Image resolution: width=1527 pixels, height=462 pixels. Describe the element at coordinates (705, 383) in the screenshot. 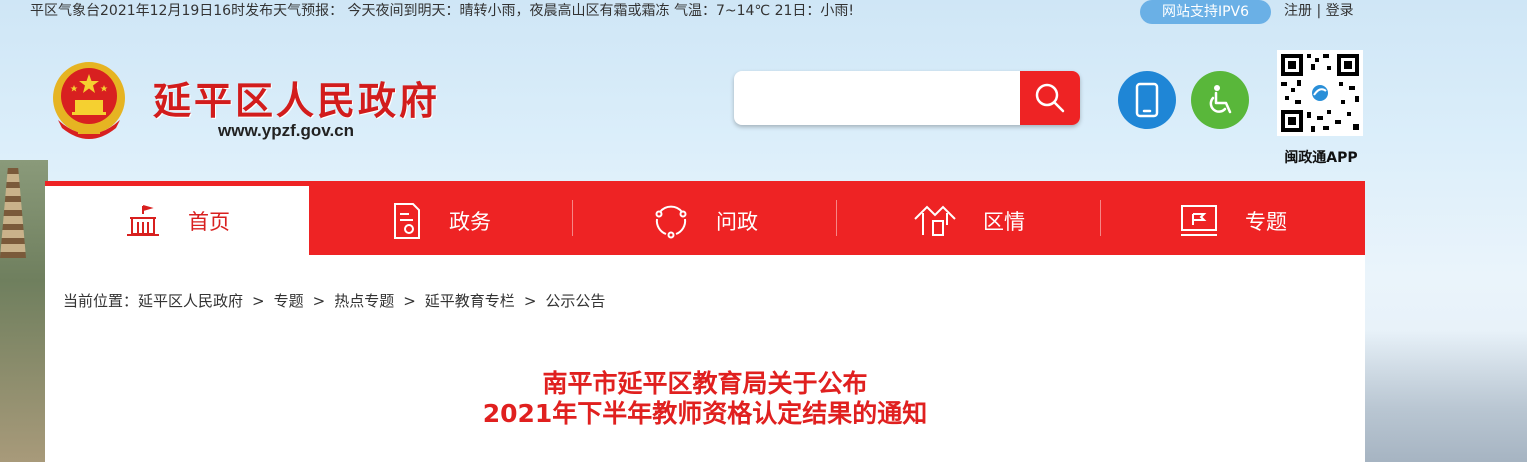

I see `article-title-line1: 南平市延平区教育局关于公布` at that location.